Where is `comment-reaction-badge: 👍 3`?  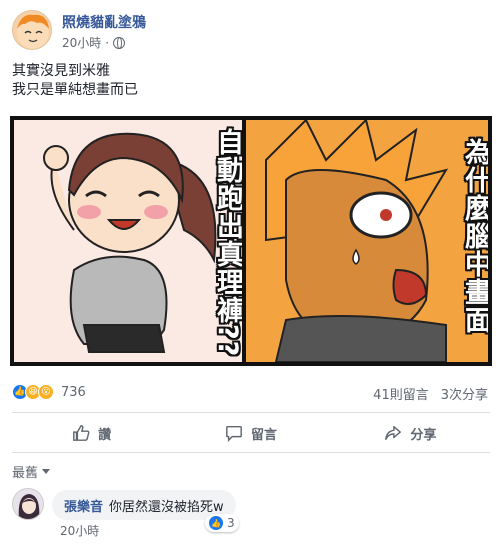 comment-reaction-badge: 👍 3 is located at coordinates (222, 523).